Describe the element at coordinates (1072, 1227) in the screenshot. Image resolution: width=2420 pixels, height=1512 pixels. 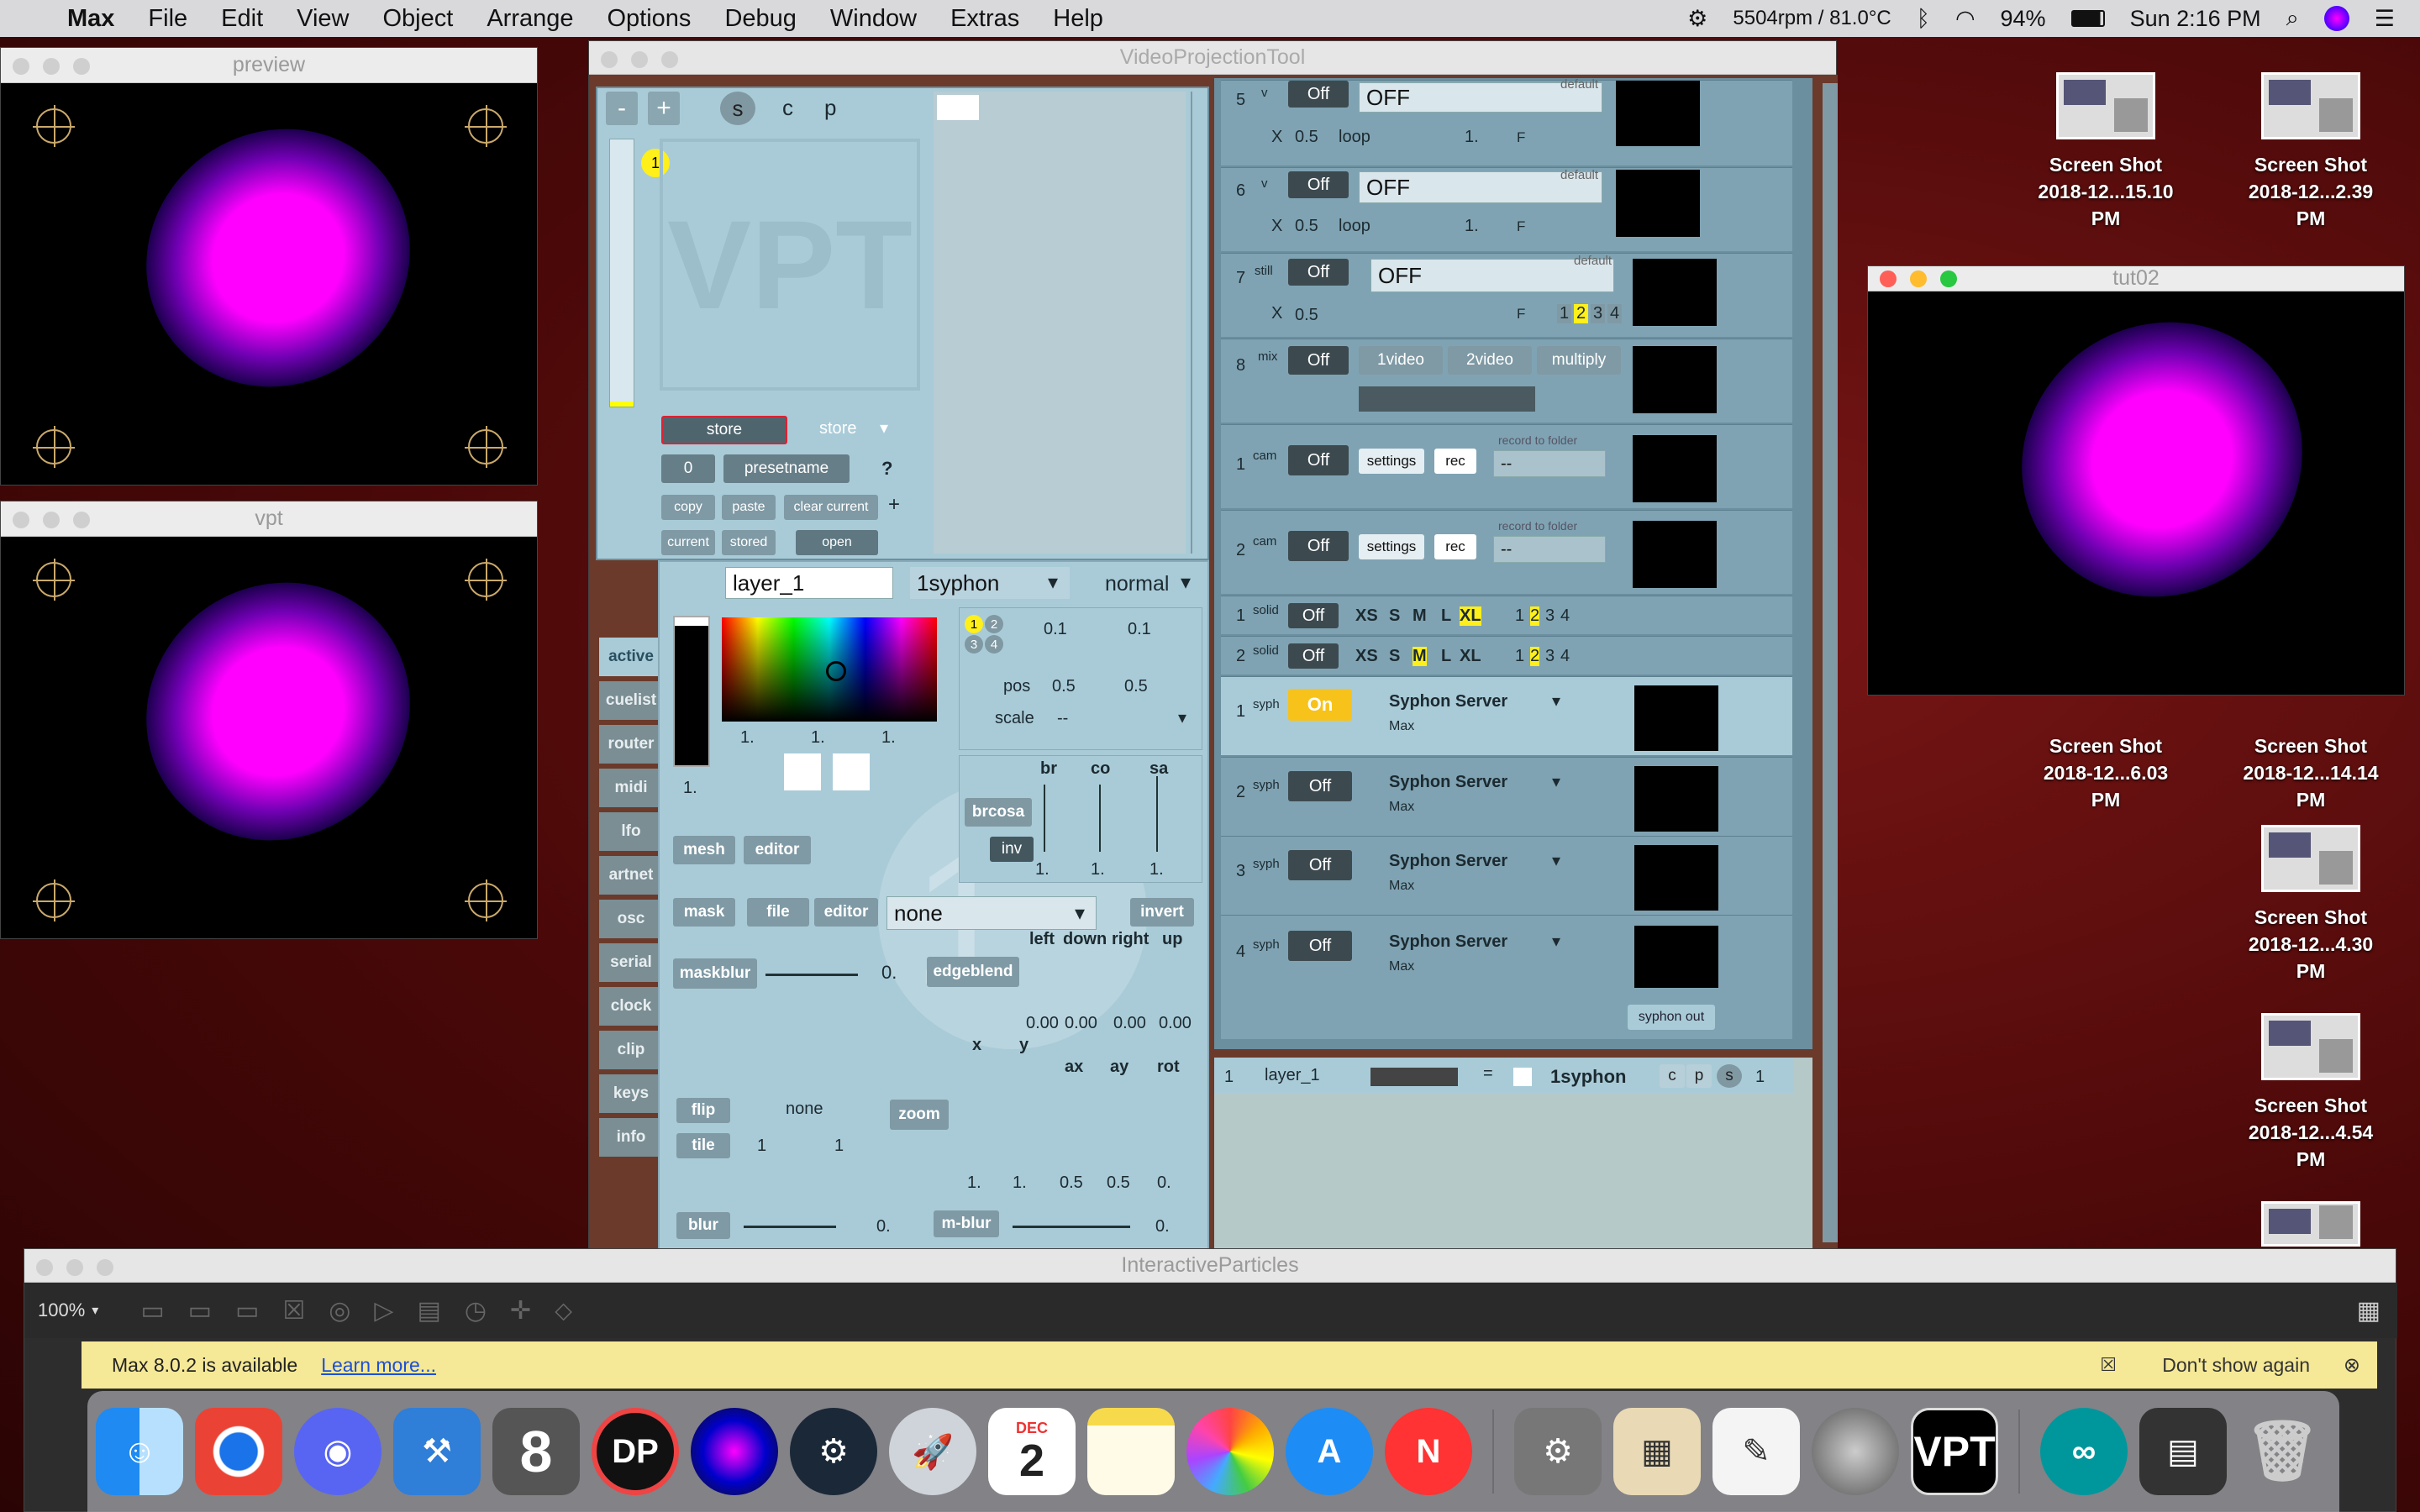
I see `mblur-slider` at that location.